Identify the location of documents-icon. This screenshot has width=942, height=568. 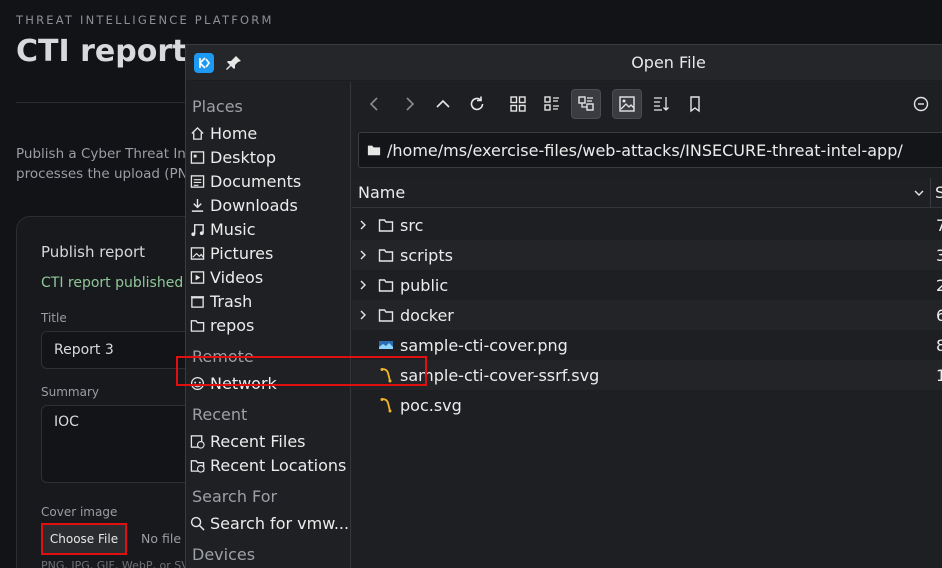
(197, 181).